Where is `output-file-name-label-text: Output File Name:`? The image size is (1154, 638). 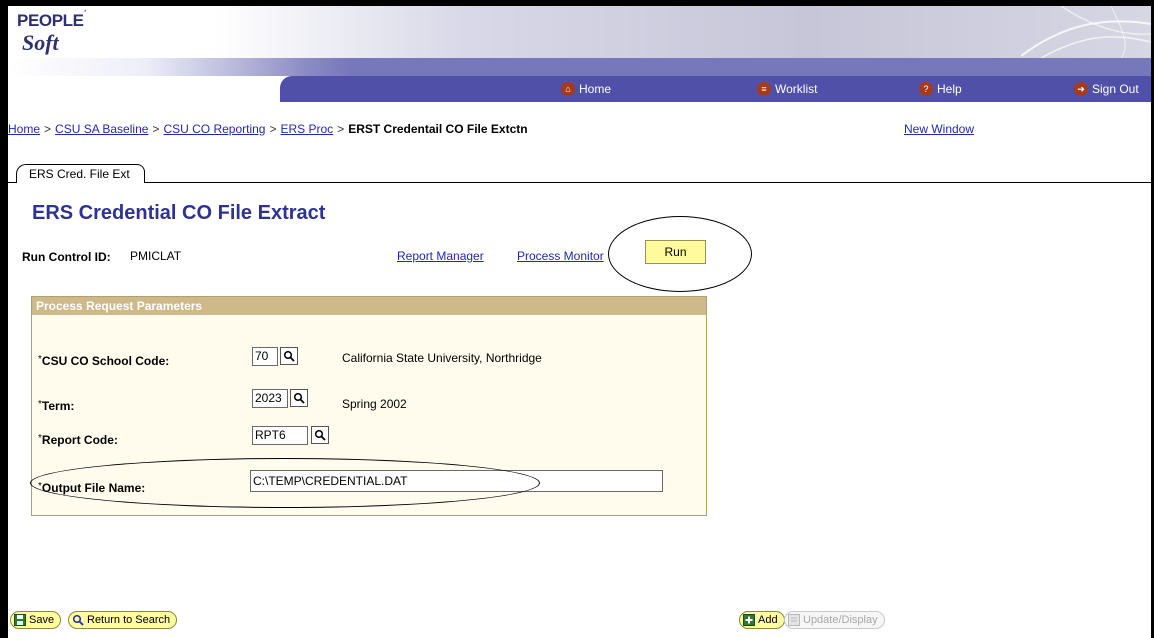 output-file-name-label-text: Output File Name: is located at coordinates (93, 488).